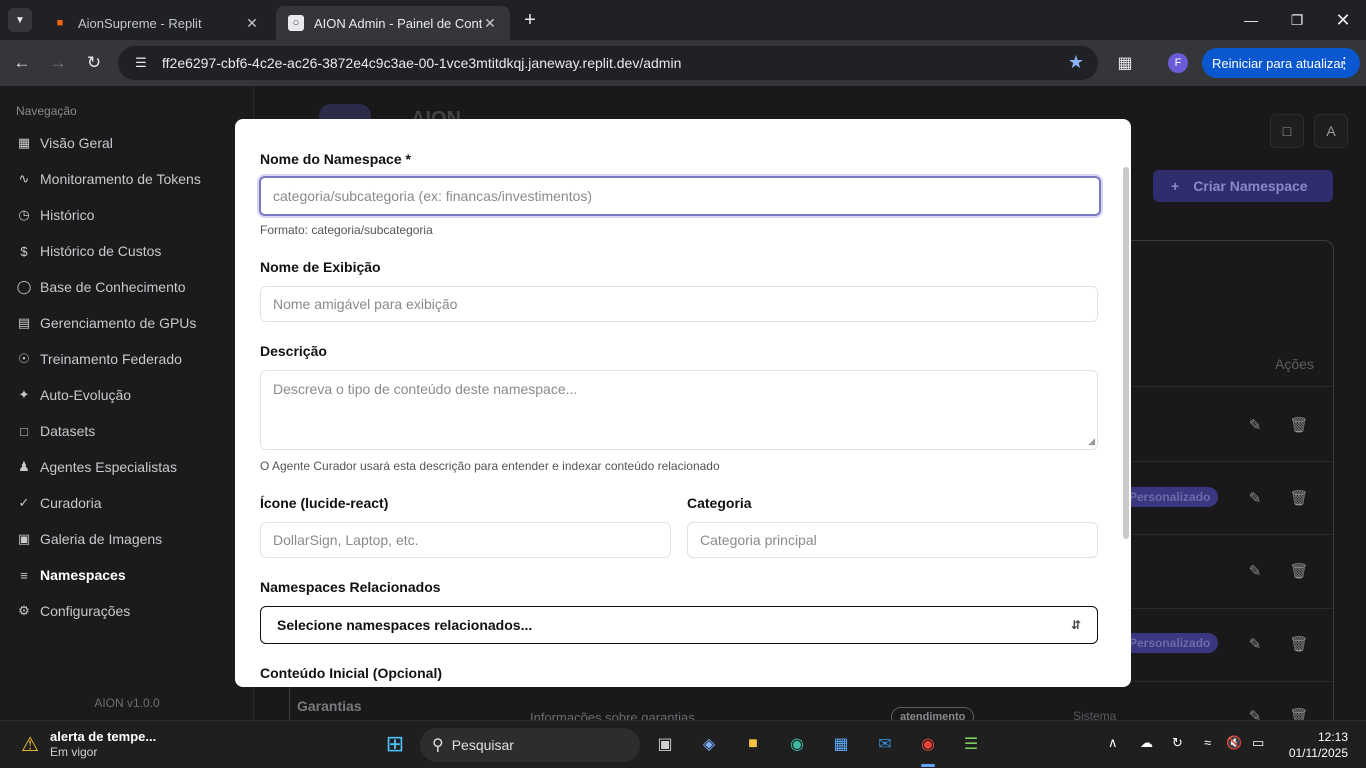  What do you see at coordinates (296, 23) in the screenshot?
I see `aion-icon: ○` at bounding box center [296, 23].